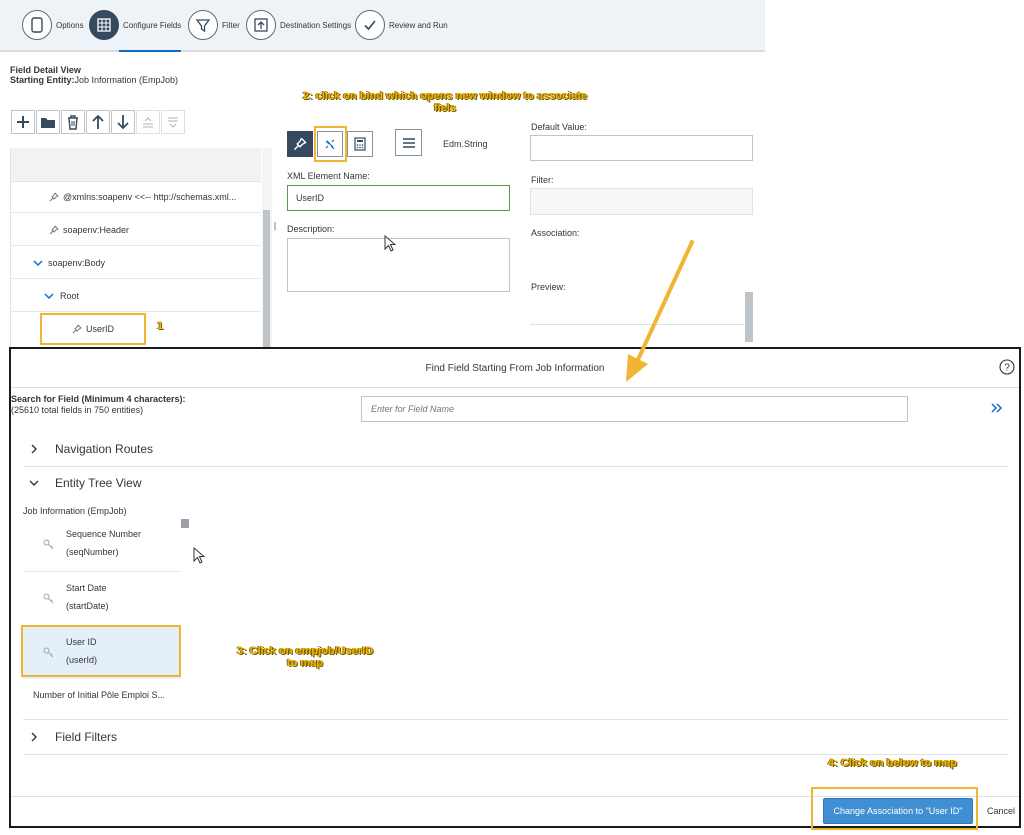 The width and height of the screenshot is (1024, 835). What do you see at coordinates (634, 409) in the screenshot?
I see `search-input` at bounding box center [634, 409].